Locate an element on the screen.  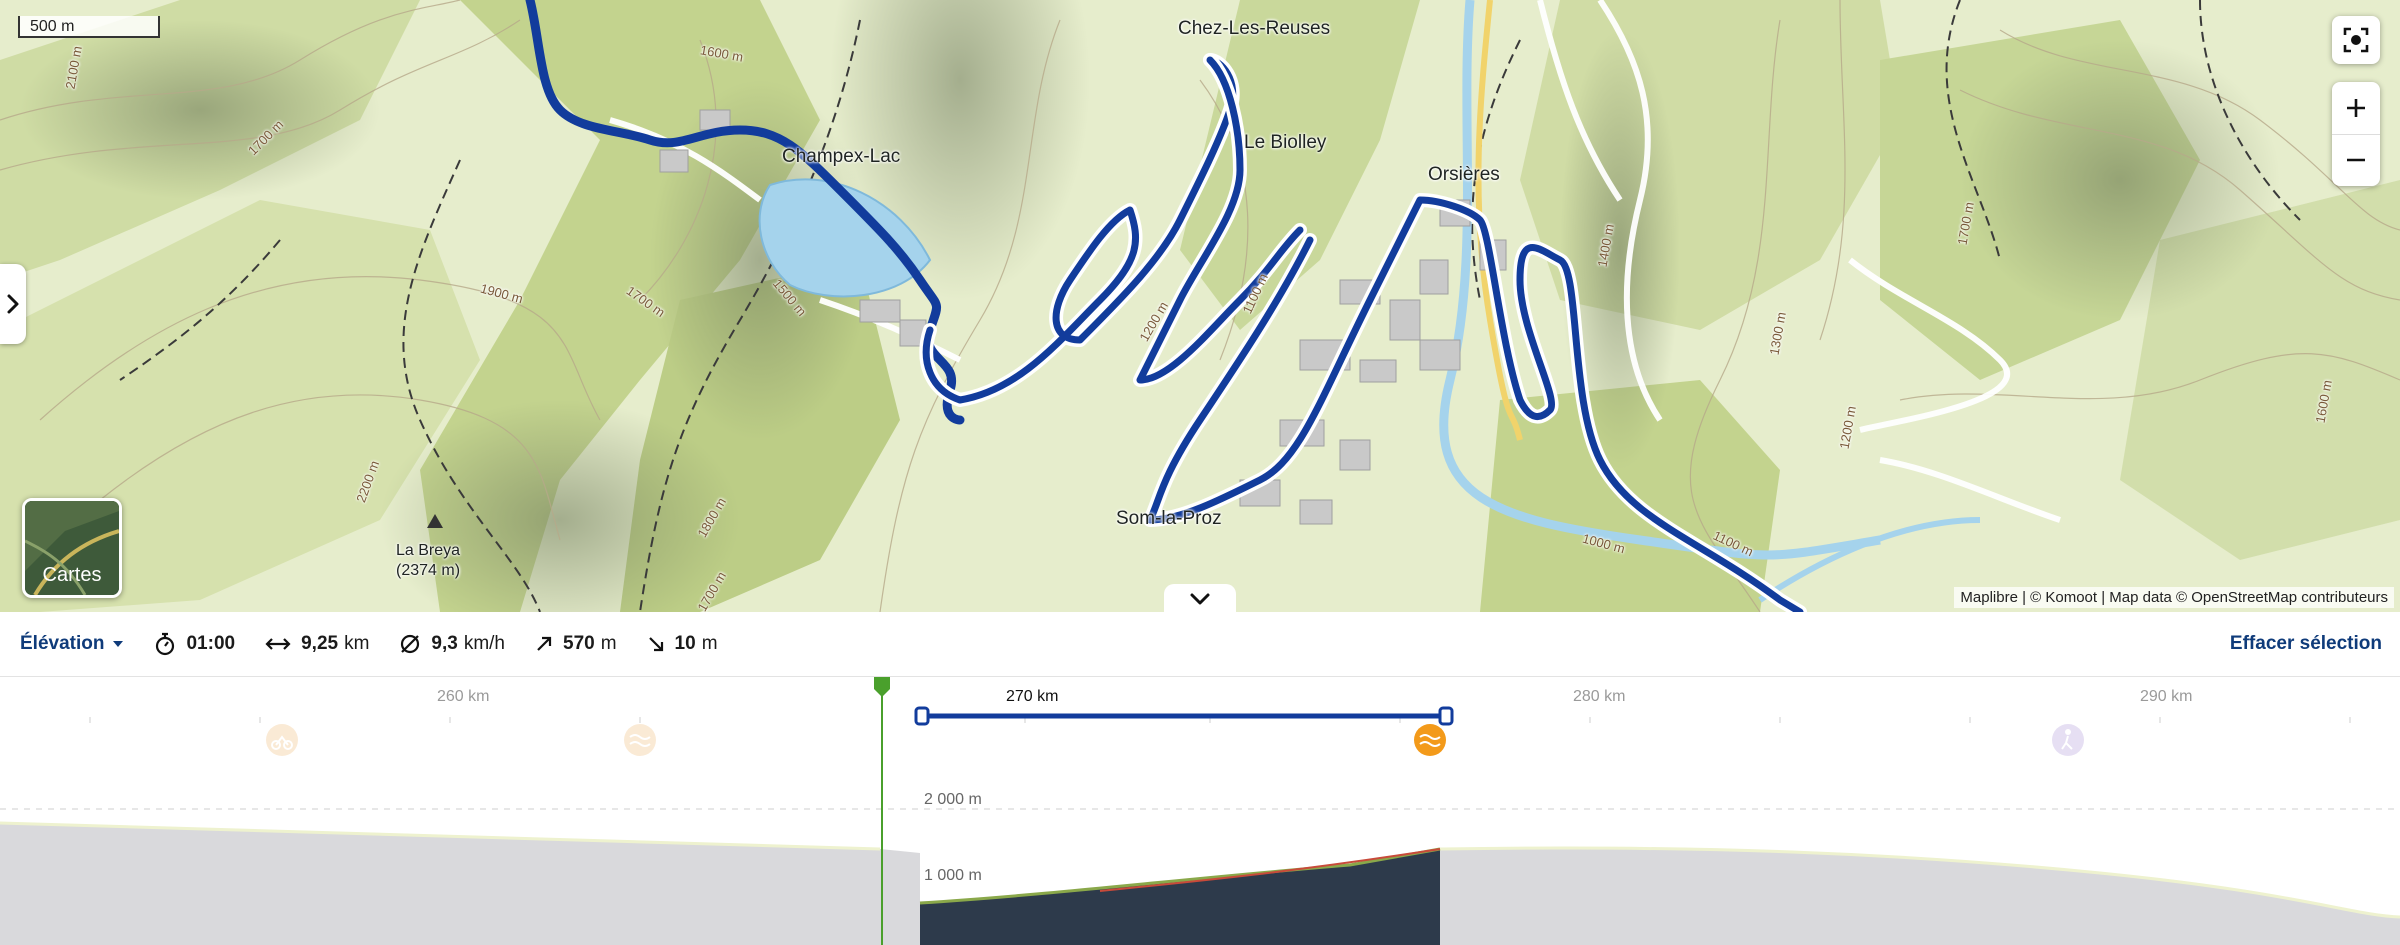
profile-area-after is located at coordinates (1920, 896).